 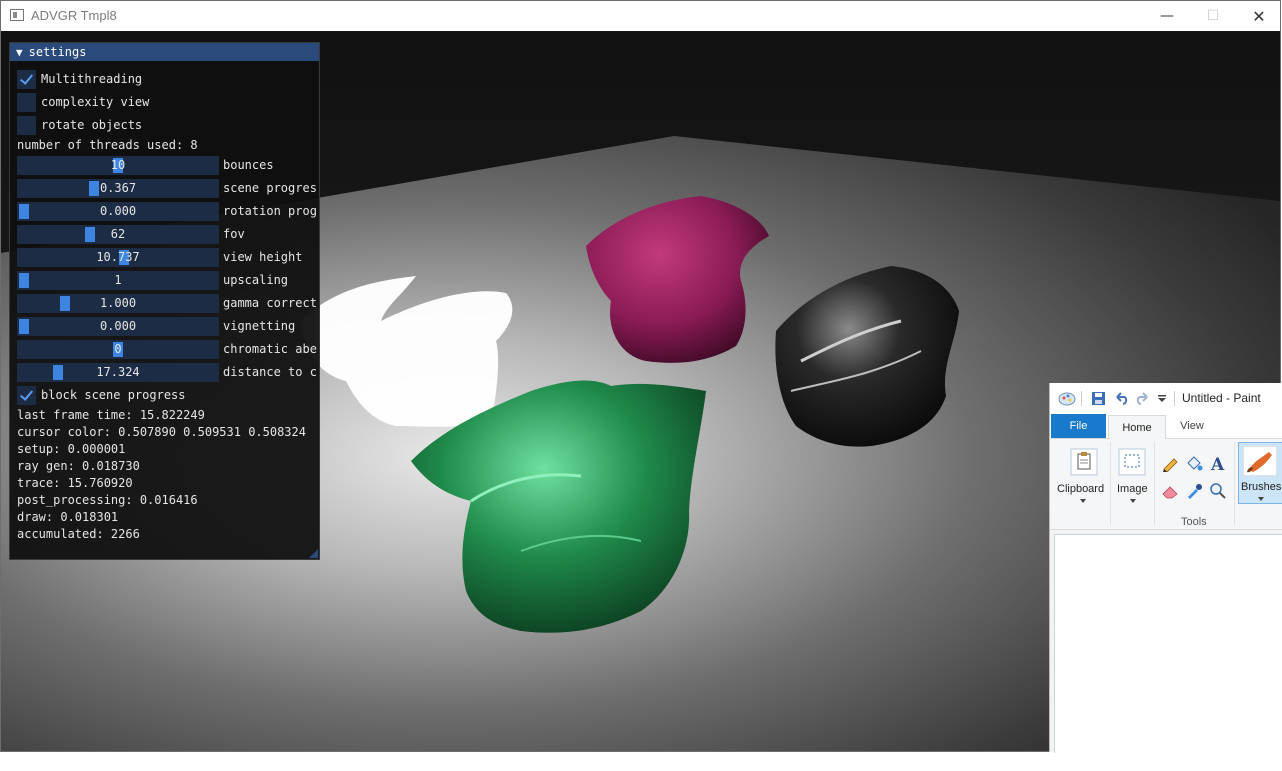 I want to click on settings-title: settings, so click(x=57, y=52).